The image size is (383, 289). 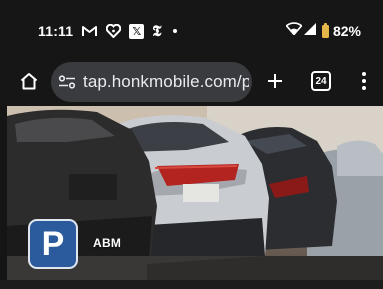 What do you see at coordinates (137, 31) in the screenshot?
I see `x-app-icon: 𝕏` at bounding box center [137, 31].